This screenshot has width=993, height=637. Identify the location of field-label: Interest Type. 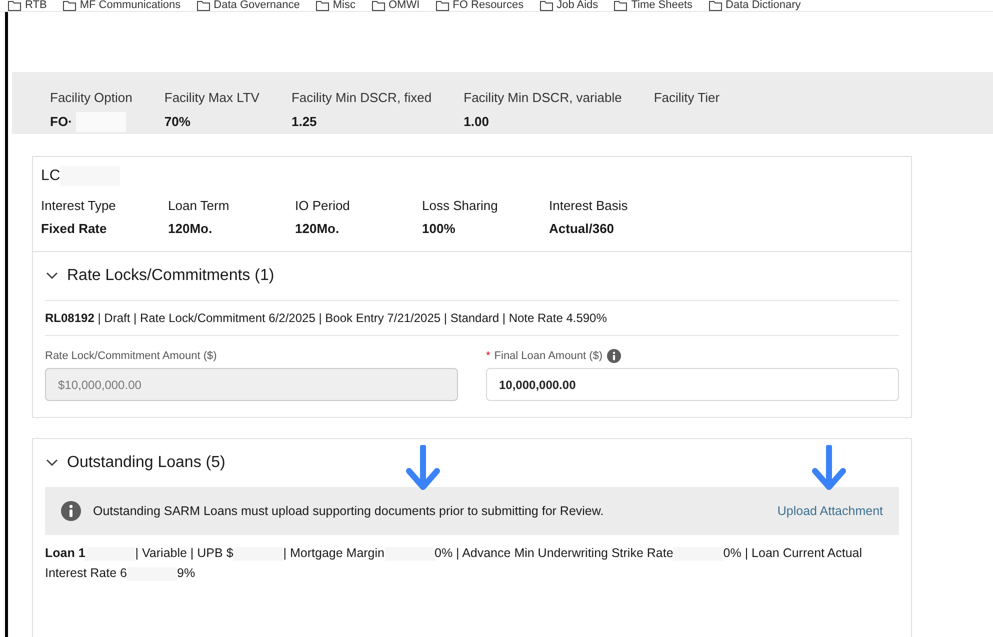
(79, 205).